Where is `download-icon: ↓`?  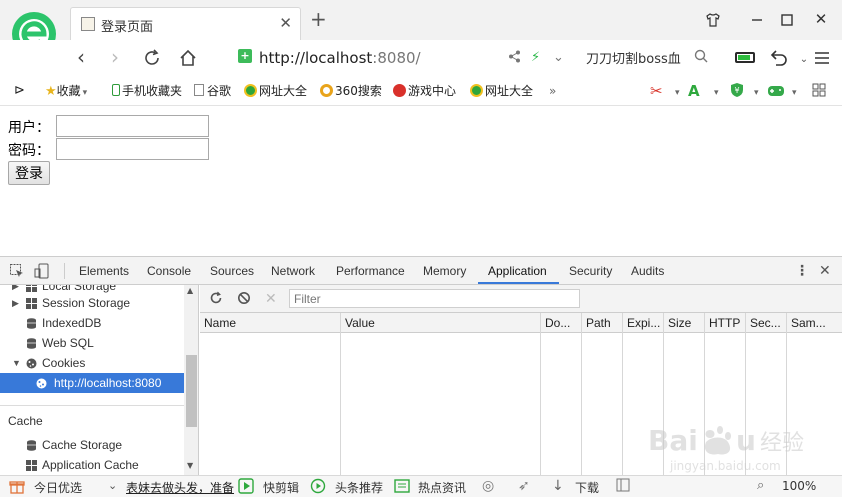 download-icon: ↓ is located at coordinates (558, 486).